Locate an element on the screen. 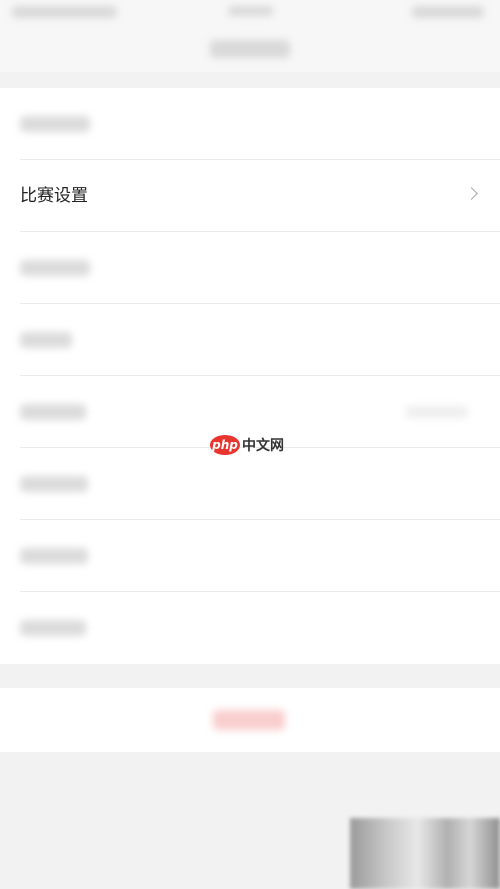 Image resolution: width=500 pixels, height=889 pixels. nav-bar is located at coordinates (250, 50).